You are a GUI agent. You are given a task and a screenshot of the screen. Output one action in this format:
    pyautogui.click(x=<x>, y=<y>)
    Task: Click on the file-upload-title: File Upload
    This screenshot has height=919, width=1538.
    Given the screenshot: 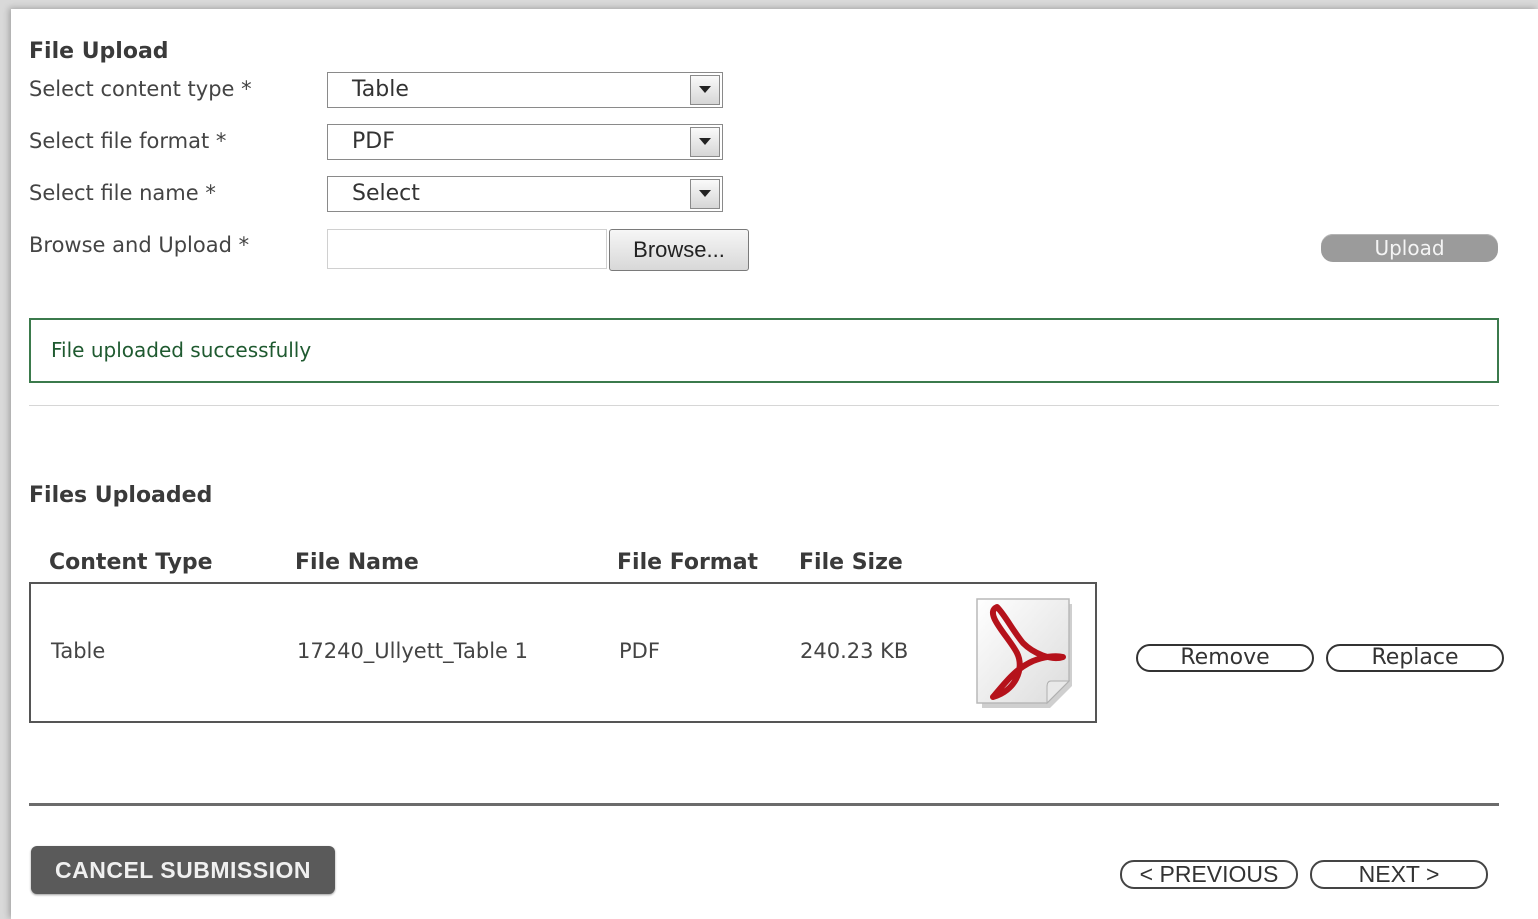 What is the action you would take?
    pyautogui.click(x=99, y=51)
    